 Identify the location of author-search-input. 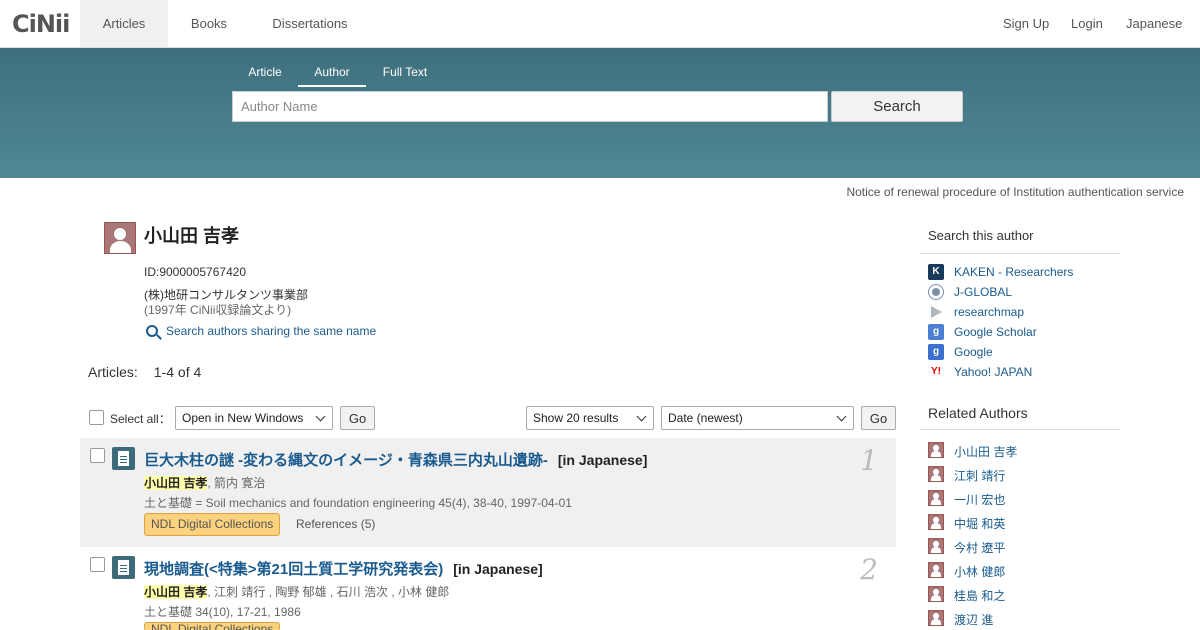
(530, 106).